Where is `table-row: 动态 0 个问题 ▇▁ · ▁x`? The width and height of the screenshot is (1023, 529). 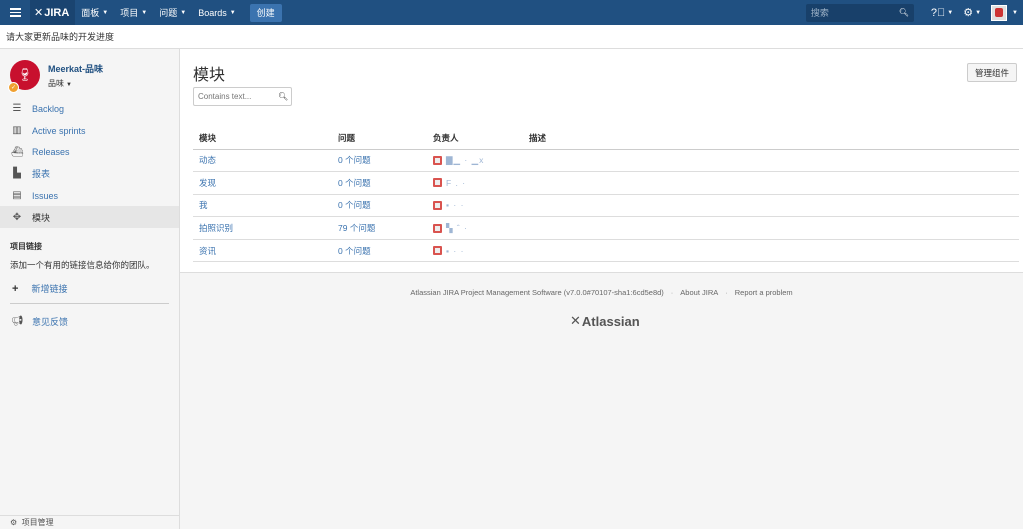
table-row: 动态 0 个问题 ▇▁ · ▁x is located at coordinates (606, 161).